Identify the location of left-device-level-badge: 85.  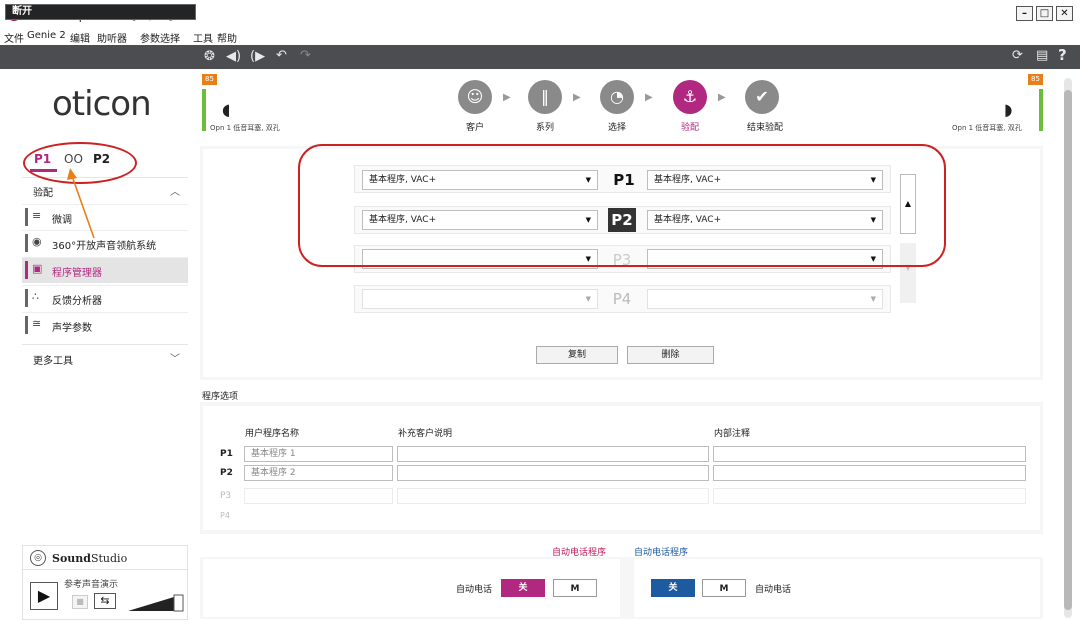
(209, 79).